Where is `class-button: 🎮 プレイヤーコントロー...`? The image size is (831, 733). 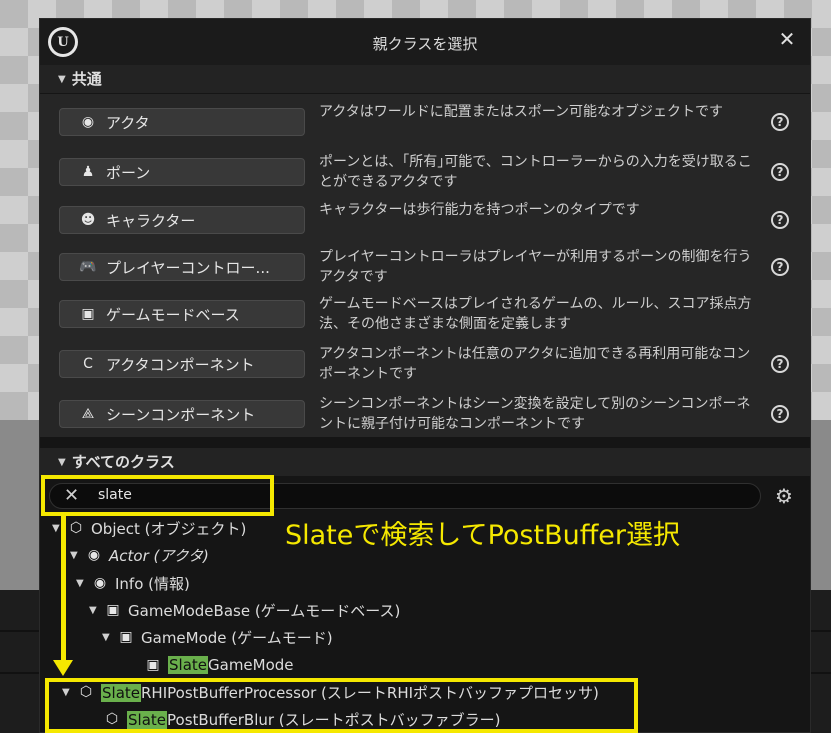 class-button: 🎮 プレイヤーコントロー... is located at coordinates (182, 267).